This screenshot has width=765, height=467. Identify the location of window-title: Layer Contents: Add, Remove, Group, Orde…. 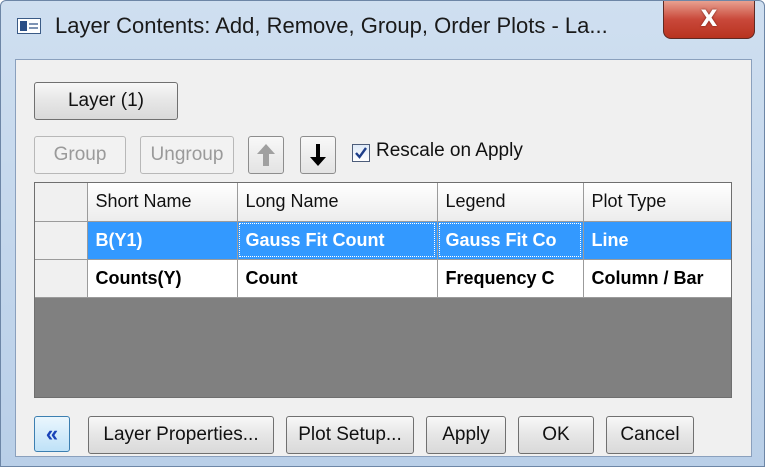
(331, 25).